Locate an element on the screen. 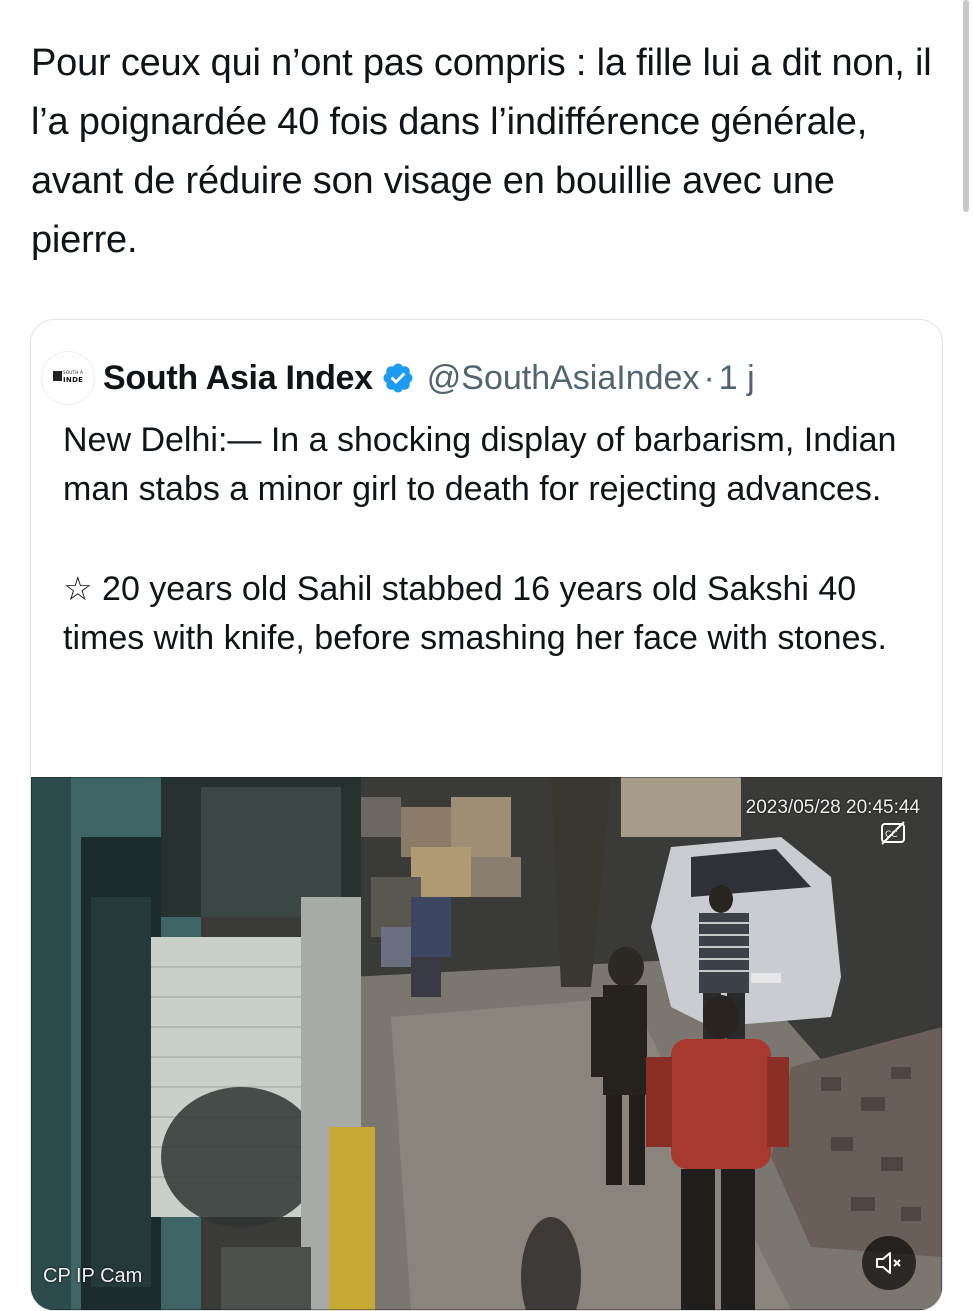 This screenshot has height=1311, width=973. mute-toggle-button is located at coordinates (889, 1263).